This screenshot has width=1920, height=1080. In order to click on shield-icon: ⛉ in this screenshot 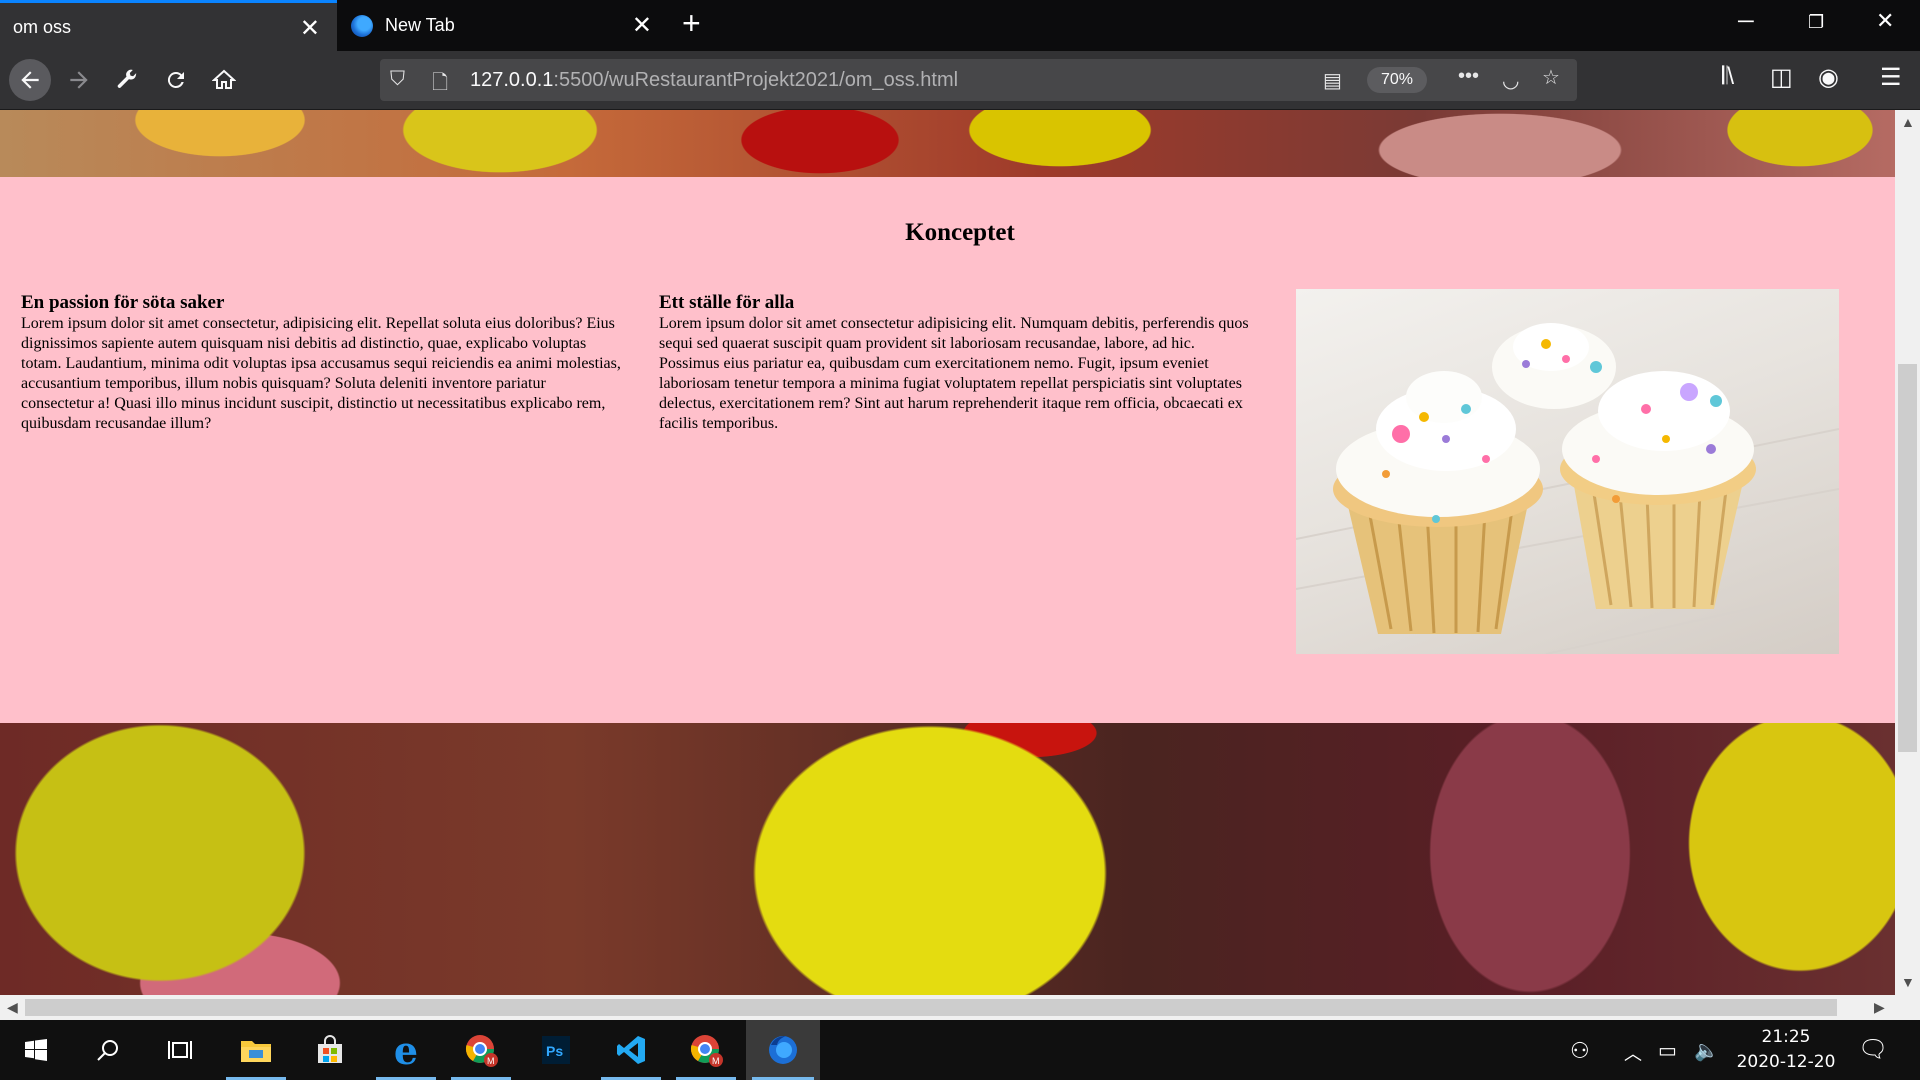, I will do `click(397, 79)`.